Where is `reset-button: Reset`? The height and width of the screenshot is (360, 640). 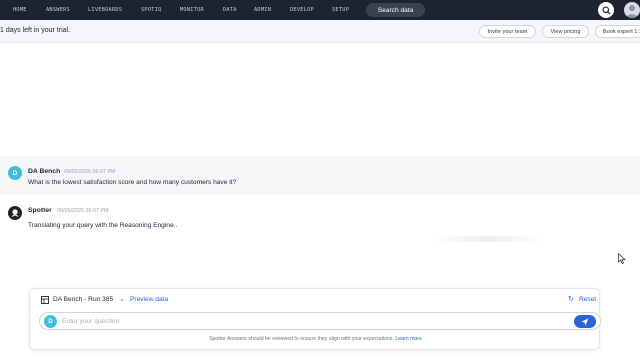 reset-button: Reset is located at coordinates (587, 299).